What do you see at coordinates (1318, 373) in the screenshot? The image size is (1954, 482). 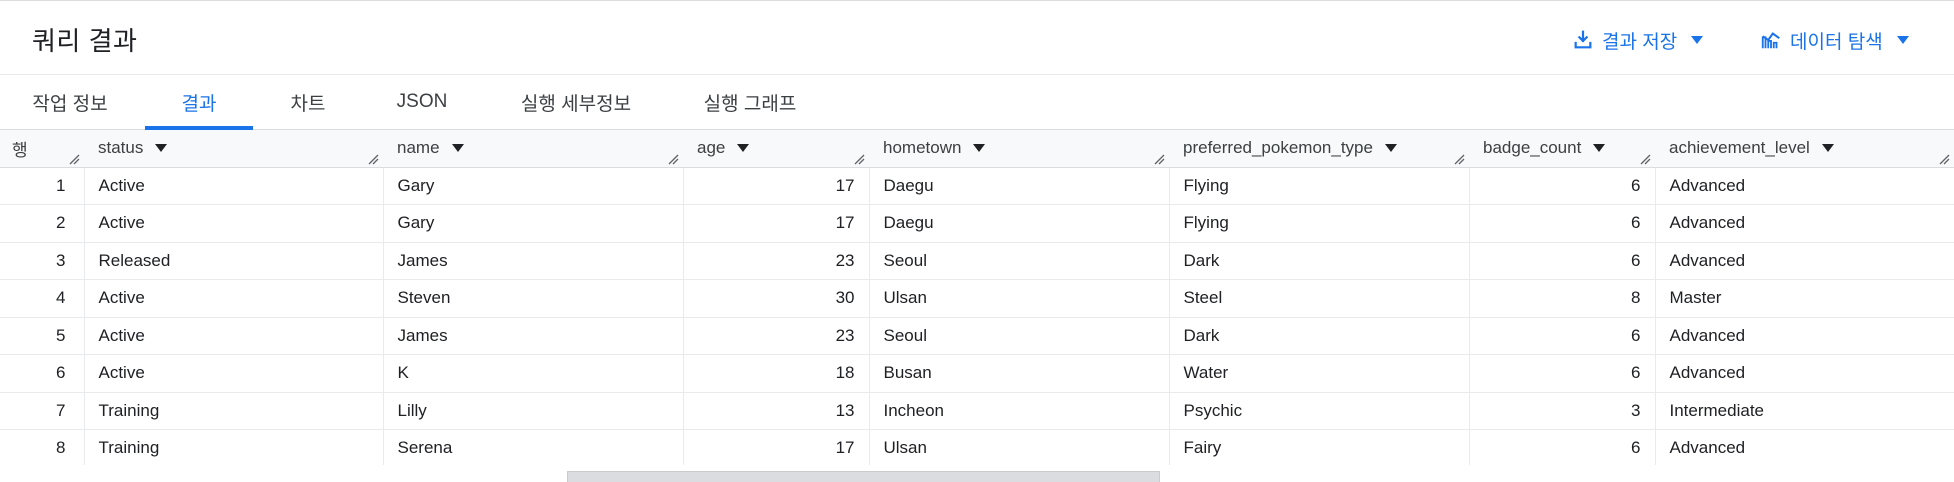 I see `pokemon-type-cell: Water` at bounding box center [1318, 373].